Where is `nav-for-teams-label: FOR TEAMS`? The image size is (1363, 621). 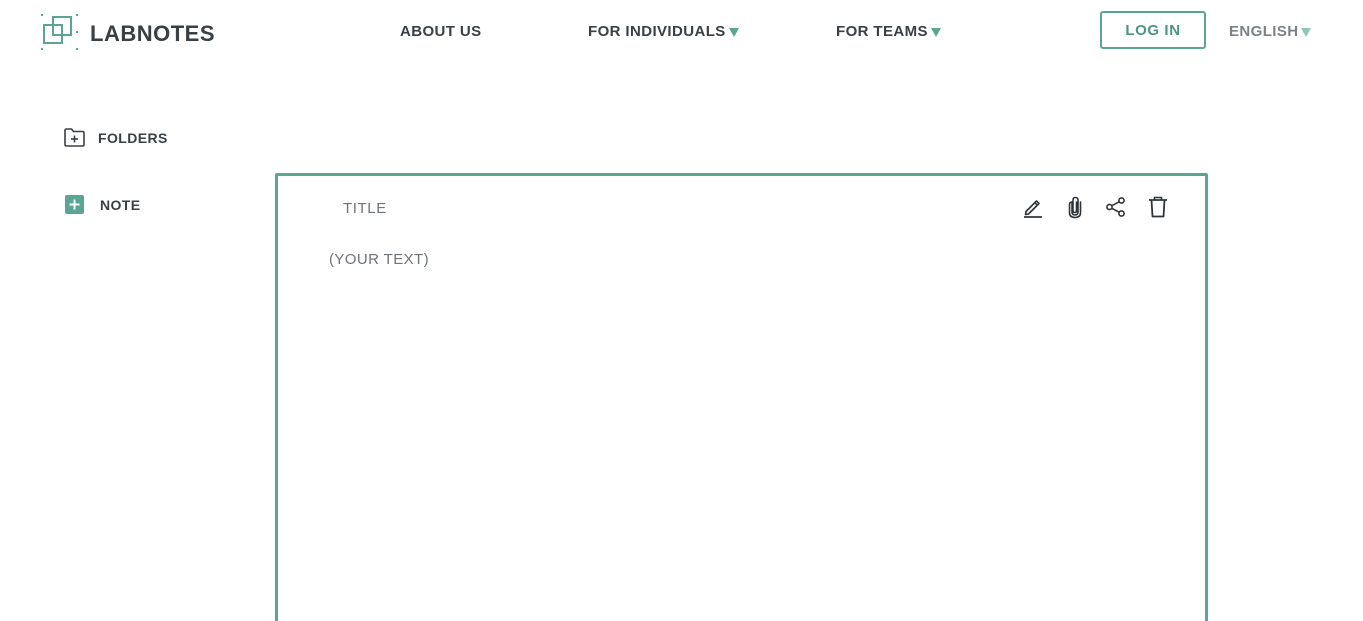 nav-for-teams-label: FOR TEAMS is located at coordinates (882, 31).